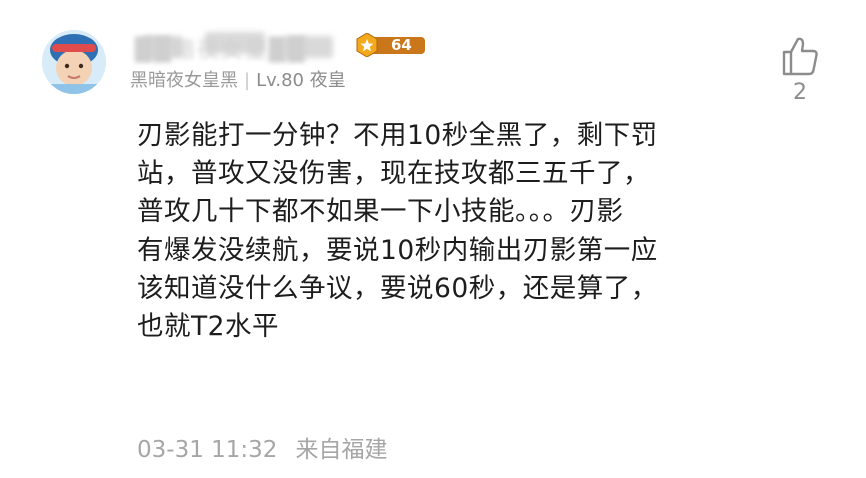 Image resolution: width=866 pixels, height=478 pixels. Describe the element at coordinates (341, 450) in the screenshot. I see `comment-location: 来自福建` at that location.